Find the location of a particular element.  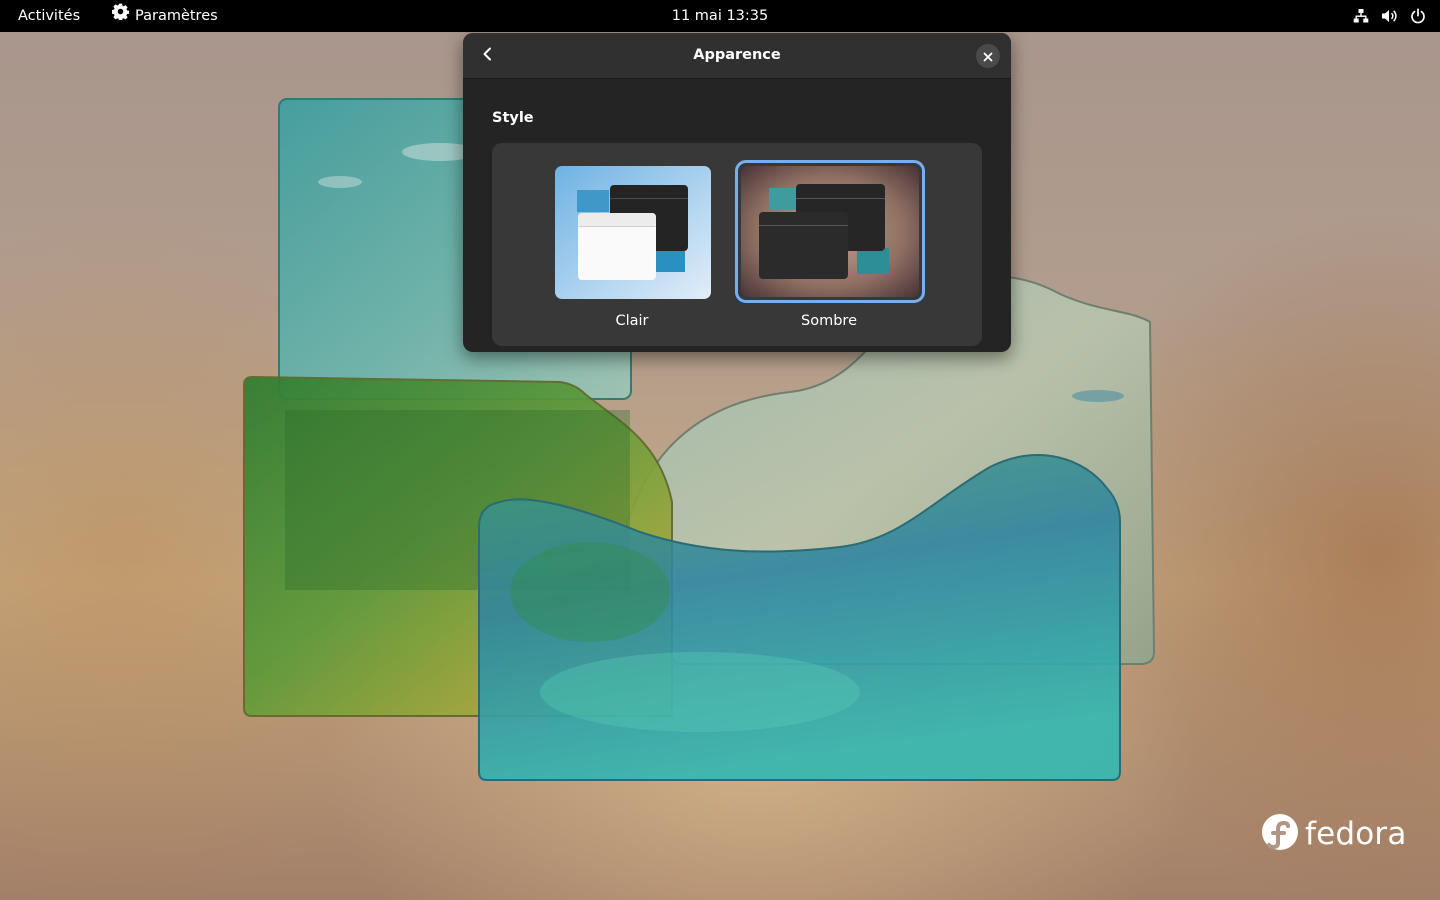

chevron-left-icon is located at coordinates (488, 55).